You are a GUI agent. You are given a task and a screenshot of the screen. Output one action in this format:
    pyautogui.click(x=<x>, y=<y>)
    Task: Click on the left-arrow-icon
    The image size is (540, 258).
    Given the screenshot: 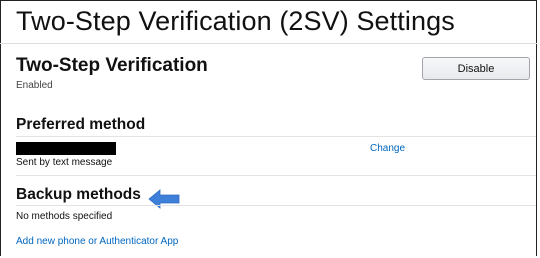 What is the action you would take?
    pyautogui.click(x=164, y=199)
    